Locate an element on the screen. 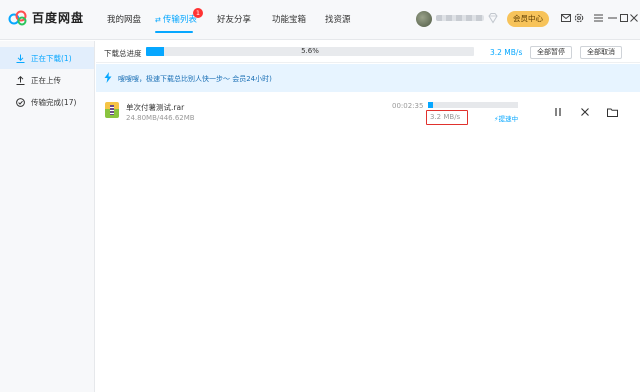 The width and height of the screenshot is (640, 392). sidebar-item-label: 传输完成(17) is located at coordinates (54, 102).